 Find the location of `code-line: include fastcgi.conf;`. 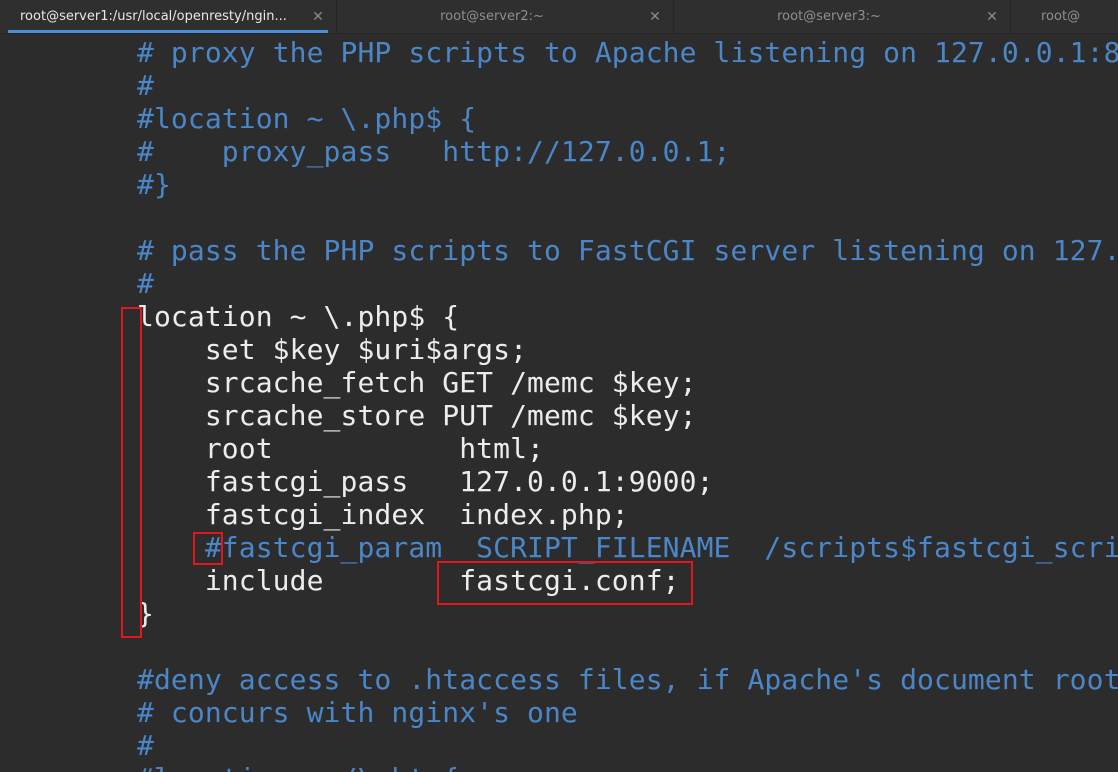

code-line: include fastcgi.conf; is located at coordinates (408, 580).